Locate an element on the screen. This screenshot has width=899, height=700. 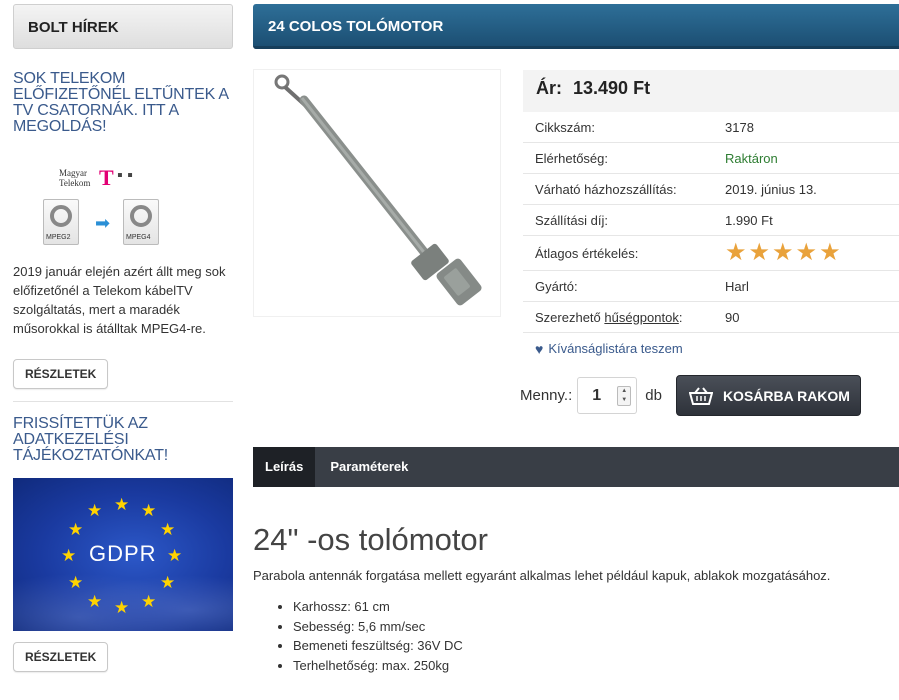
news-box-header: BOLT HÍREK is located at coordinates (123, 26).